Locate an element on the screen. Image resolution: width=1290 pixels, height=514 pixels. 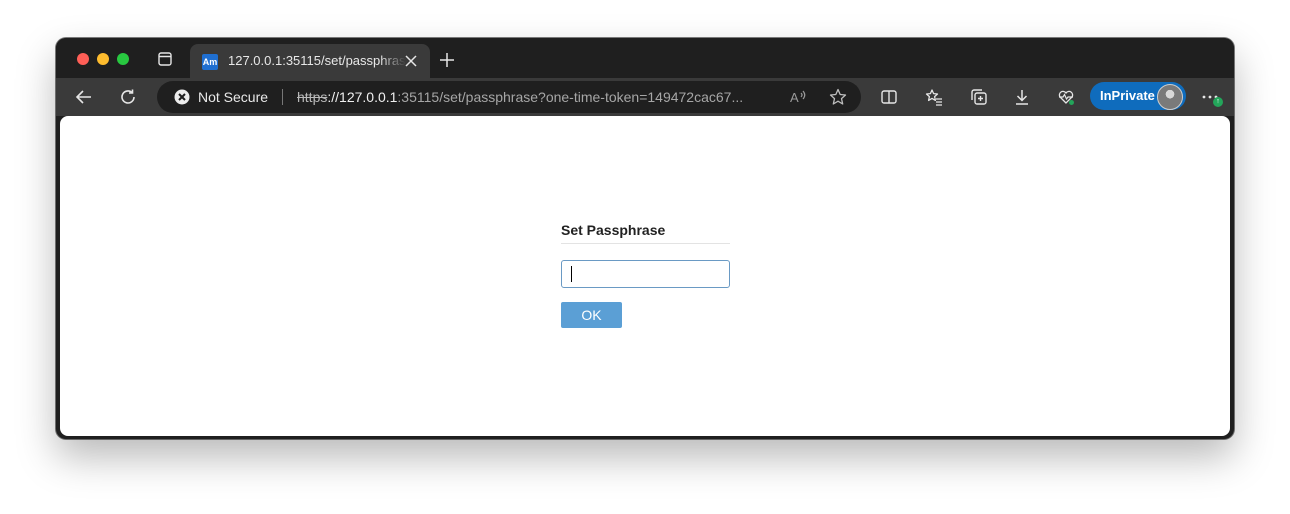
close-icon is located at coordinates (411, 61).